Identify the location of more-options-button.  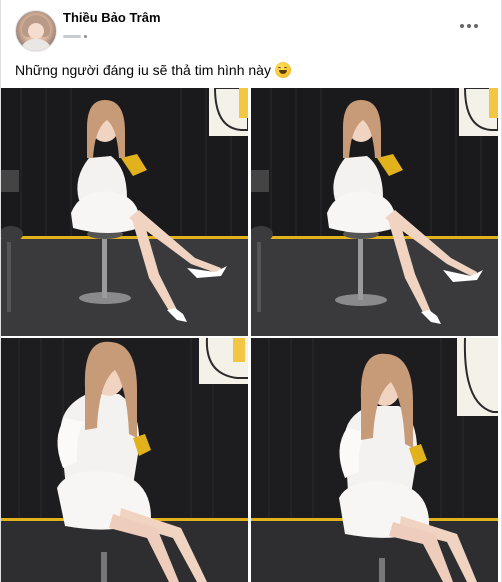
(469, 26).